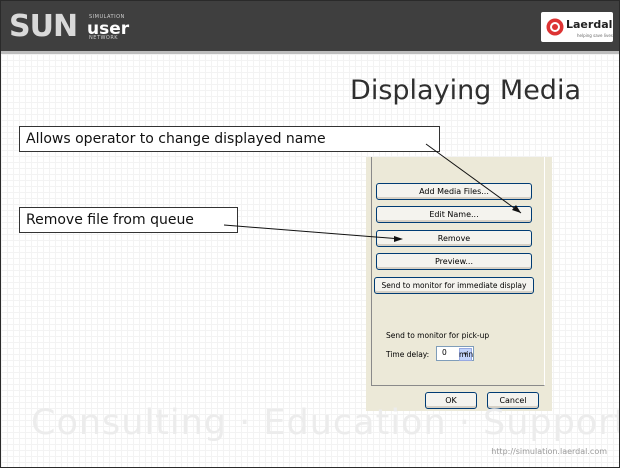  I want to click on send-immediate-button: Send to monitor for immediate display, so click(454, 285).